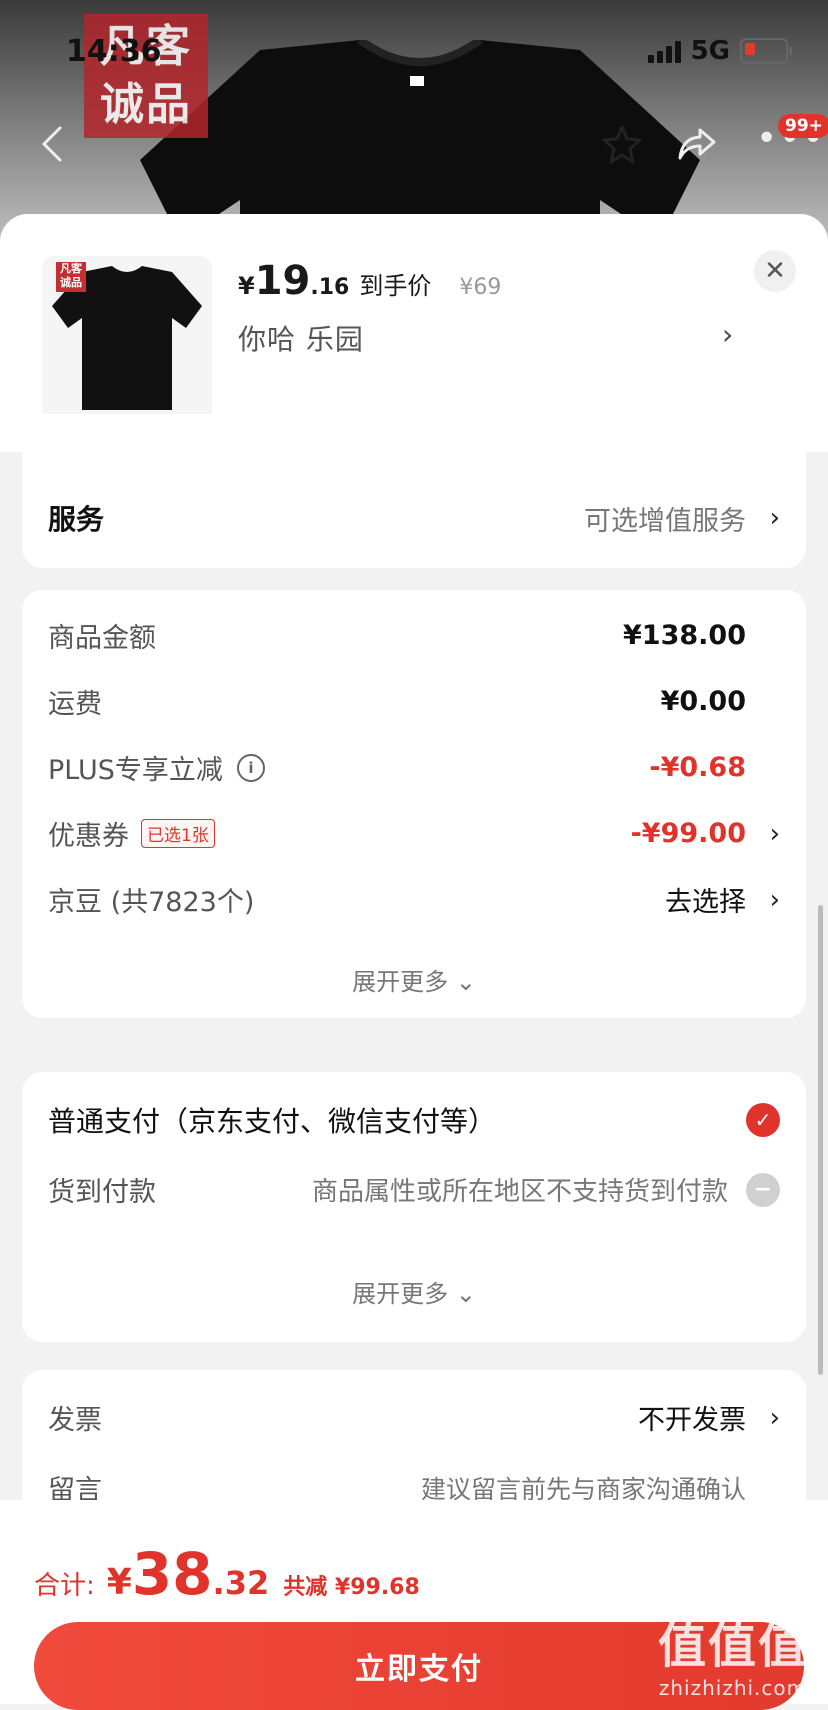 The image size is (828, 1710). What do you see at coordinates (480, 287) in the screenshot?
I see `original-price: ¥69` at bounding box center [480, 287].